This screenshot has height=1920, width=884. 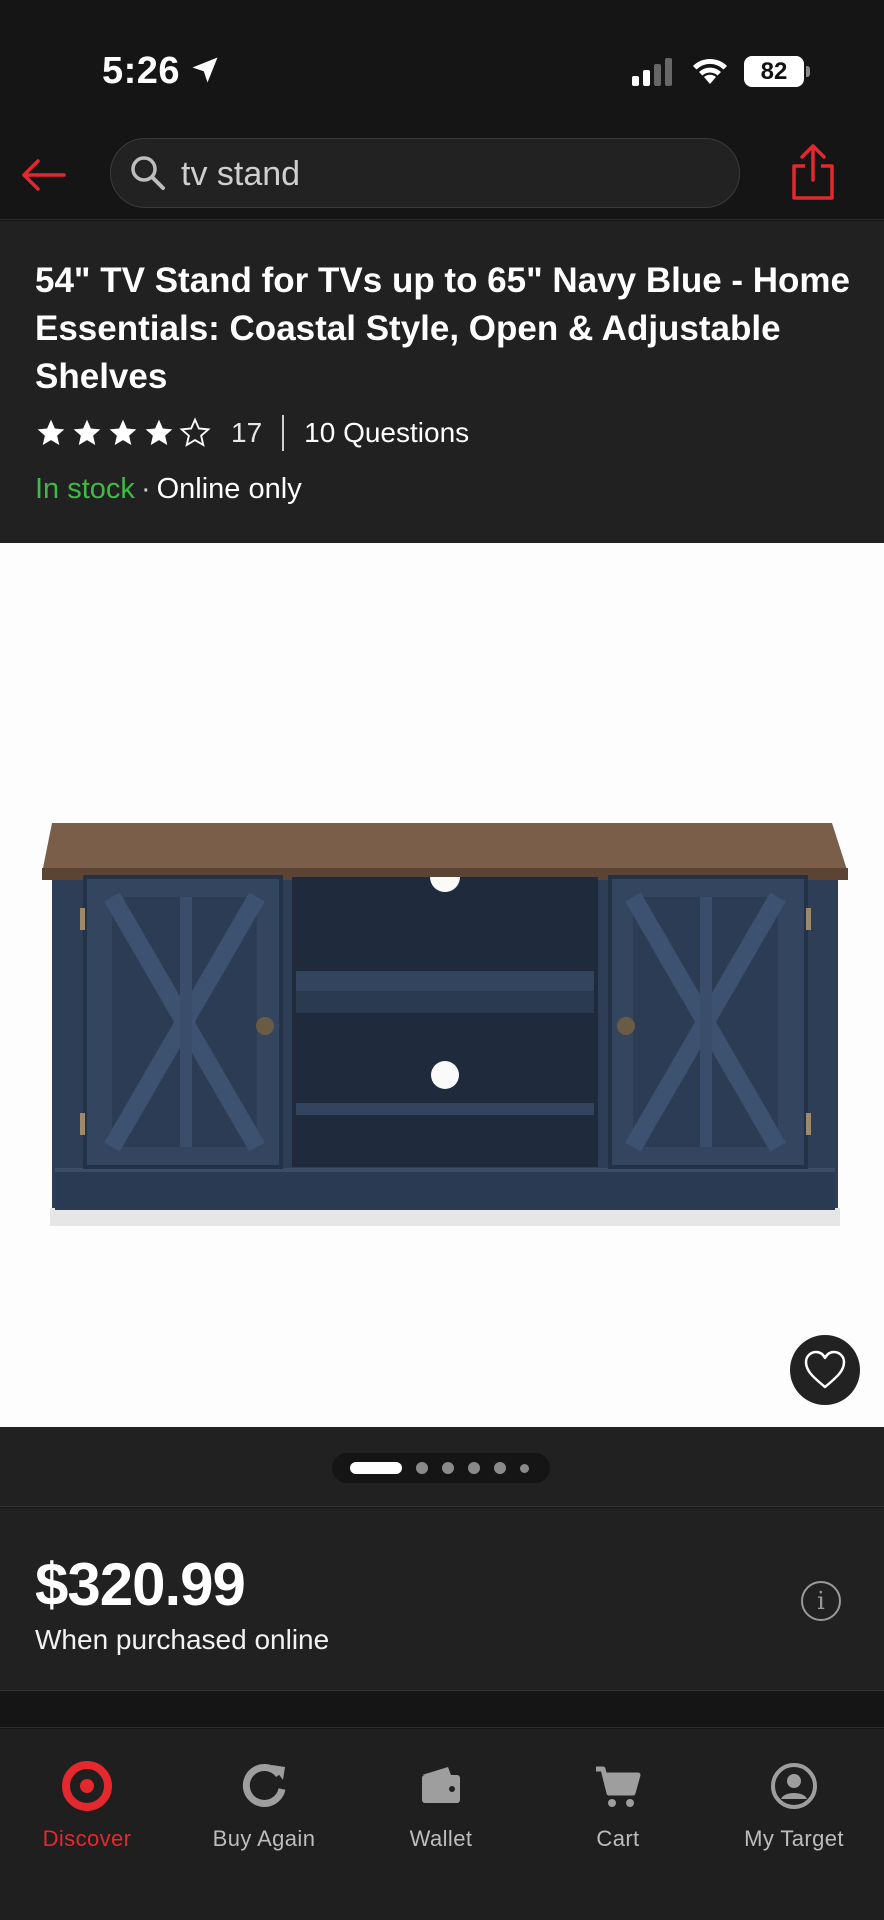 What do you see at coordinates (87, 1786) in the screenshot?
I see `target-icon` at bounding box center [87, 1786].